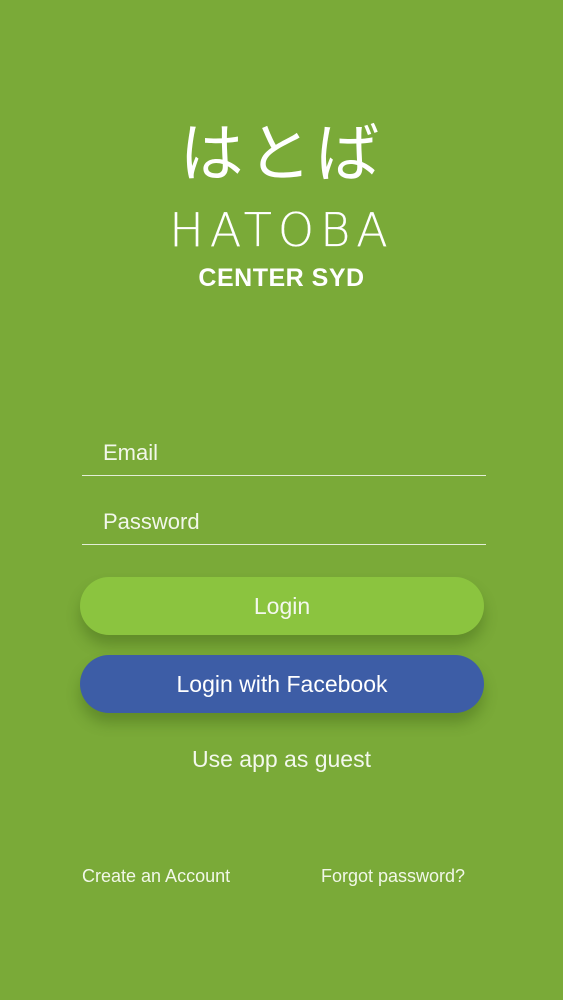 Image resolution: width=563 pixels, height=1000 pixels. I want to click on email-field, so click(284, 453).